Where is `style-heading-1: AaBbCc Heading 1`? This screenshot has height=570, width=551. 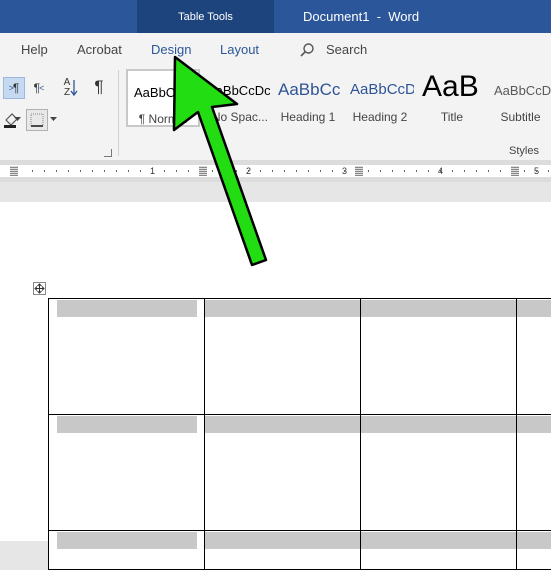
style-heading-1: AaBbCc Heading 1 is located at coordinates (308, 98).